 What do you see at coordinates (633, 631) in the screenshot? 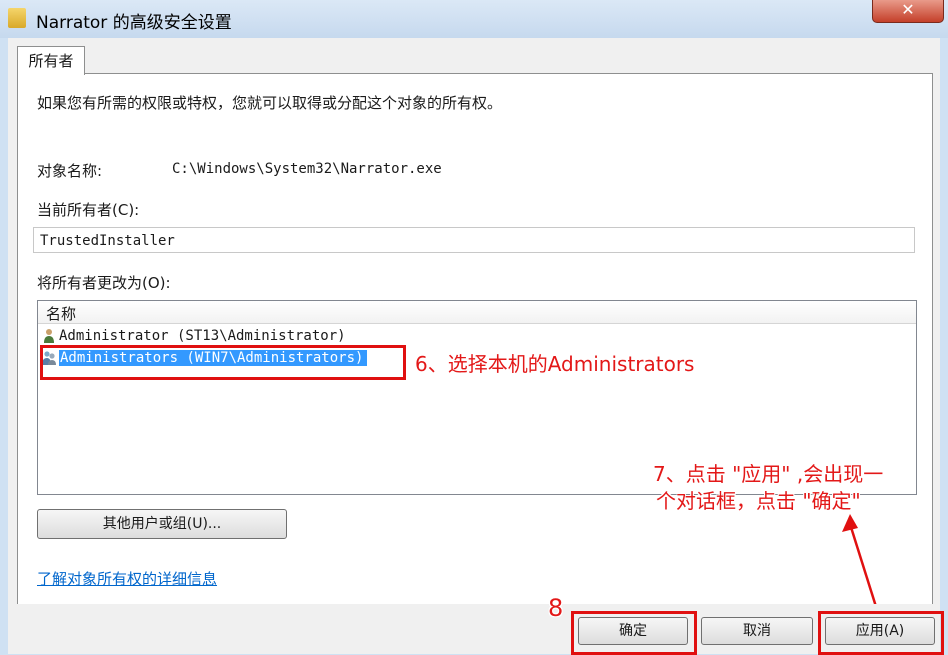
I see `ok-button: 确定` at bounding box center [633, 631].